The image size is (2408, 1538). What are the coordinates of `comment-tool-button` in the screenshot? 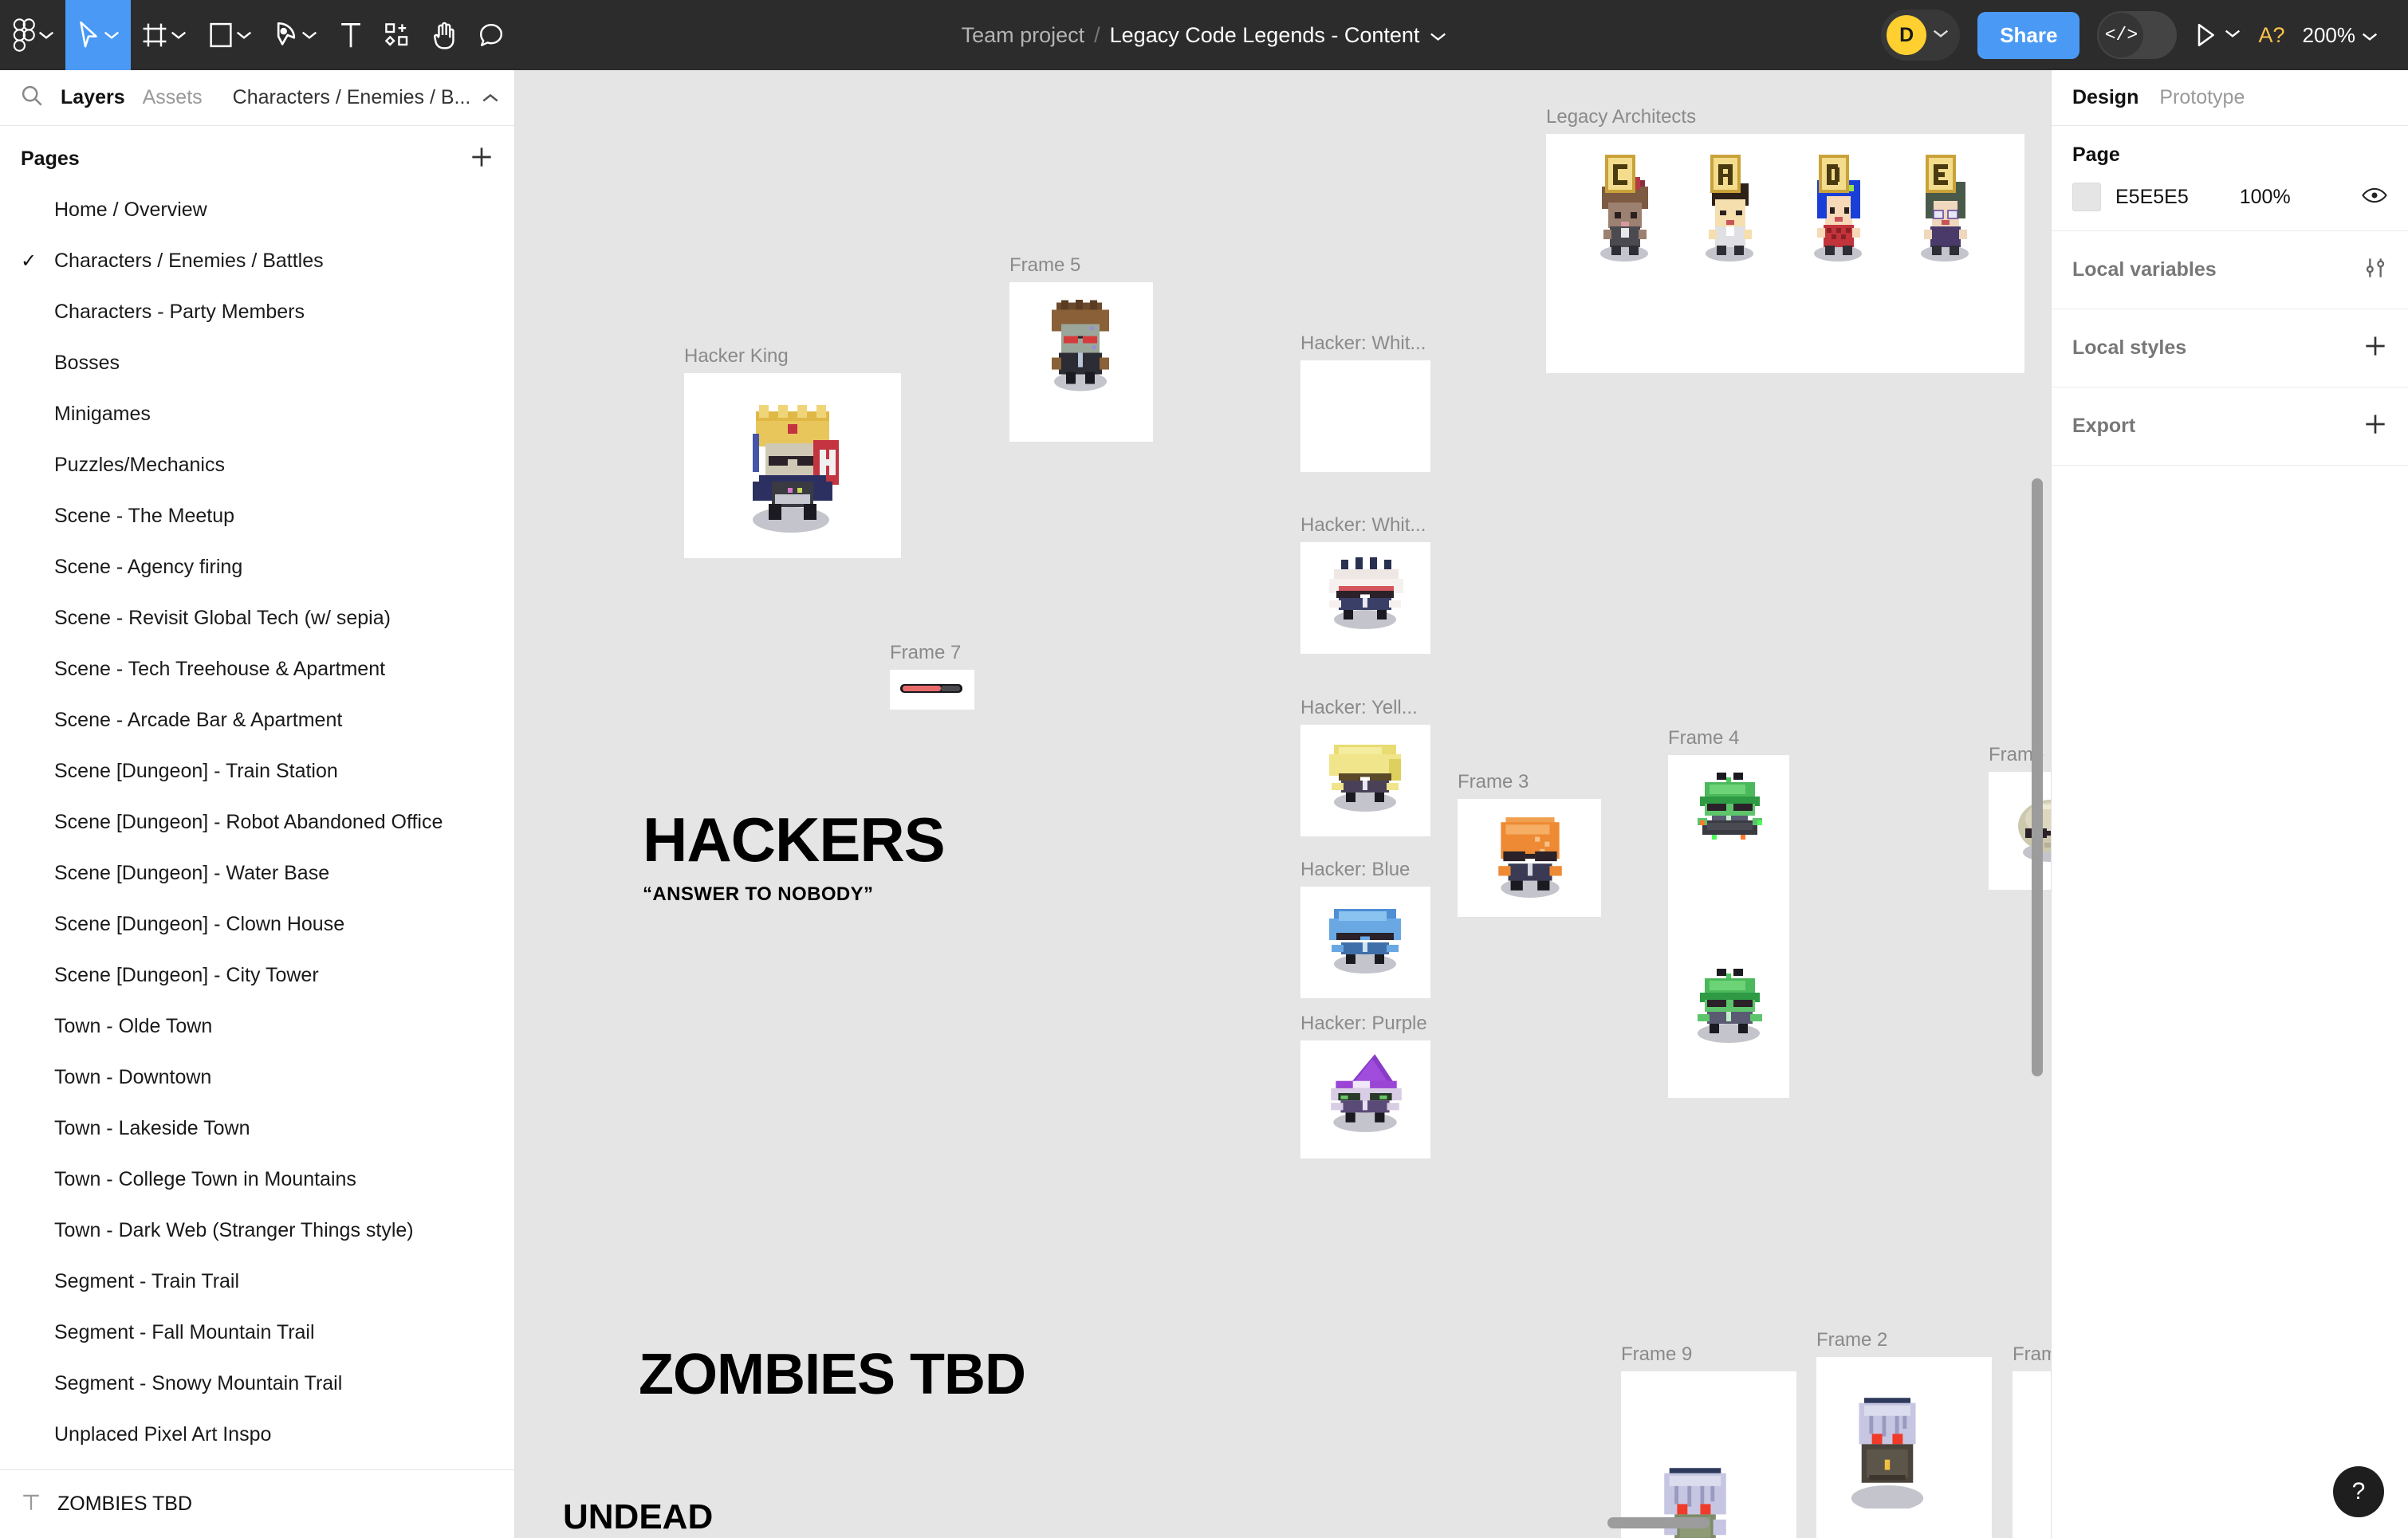 It's located at (491, 35).